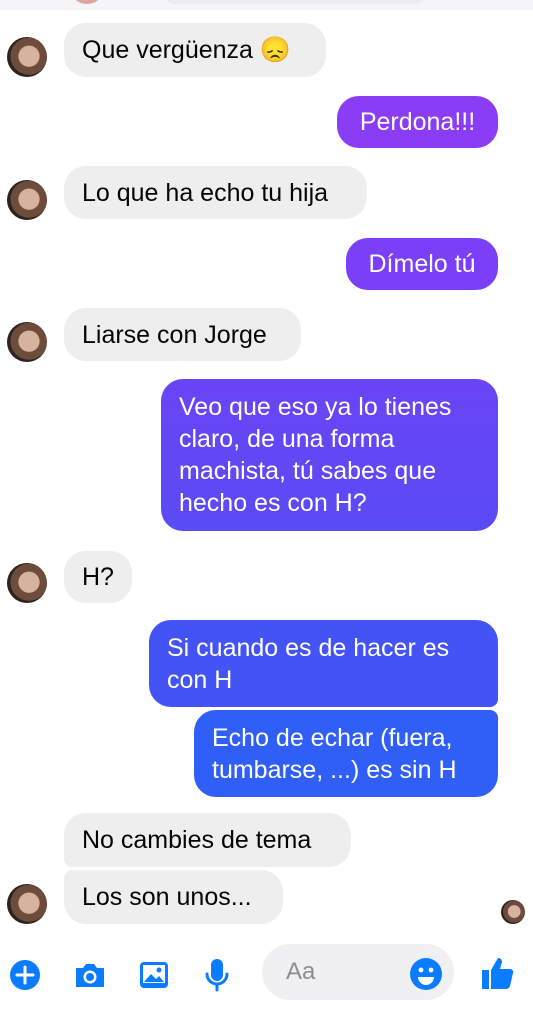  Describe the element at coordinates (295, 2) in the screenshot. I see `previous-bubble-edge` at that location.